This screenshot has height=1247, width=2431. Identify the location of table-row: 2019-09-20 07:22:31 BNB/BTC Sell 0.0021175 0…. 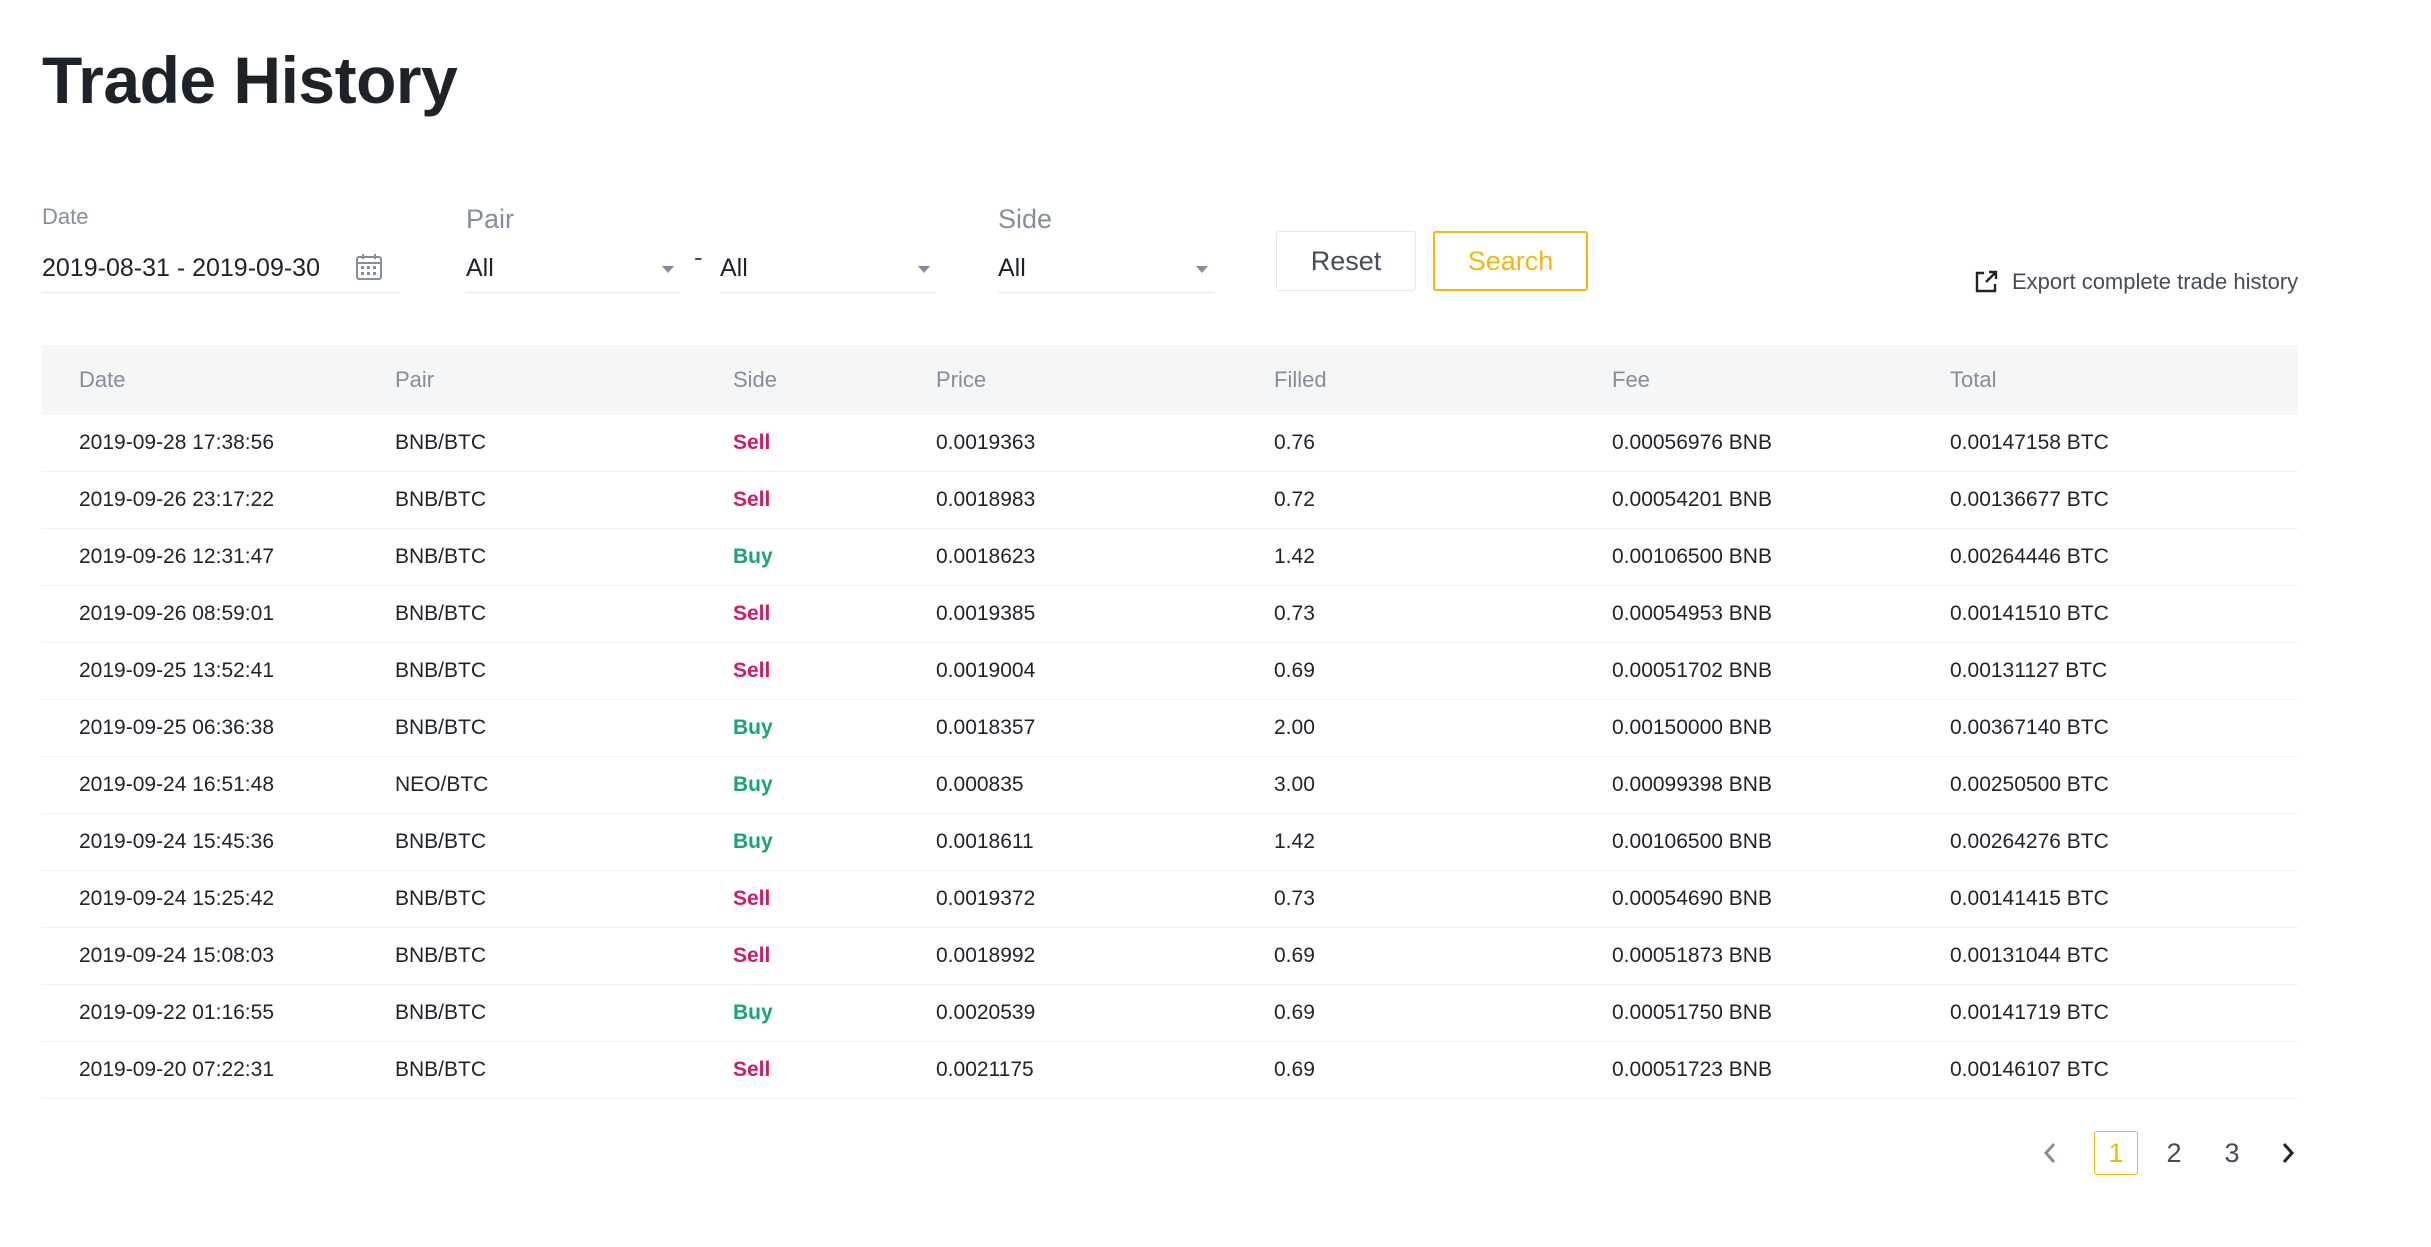
(1170, 1070).